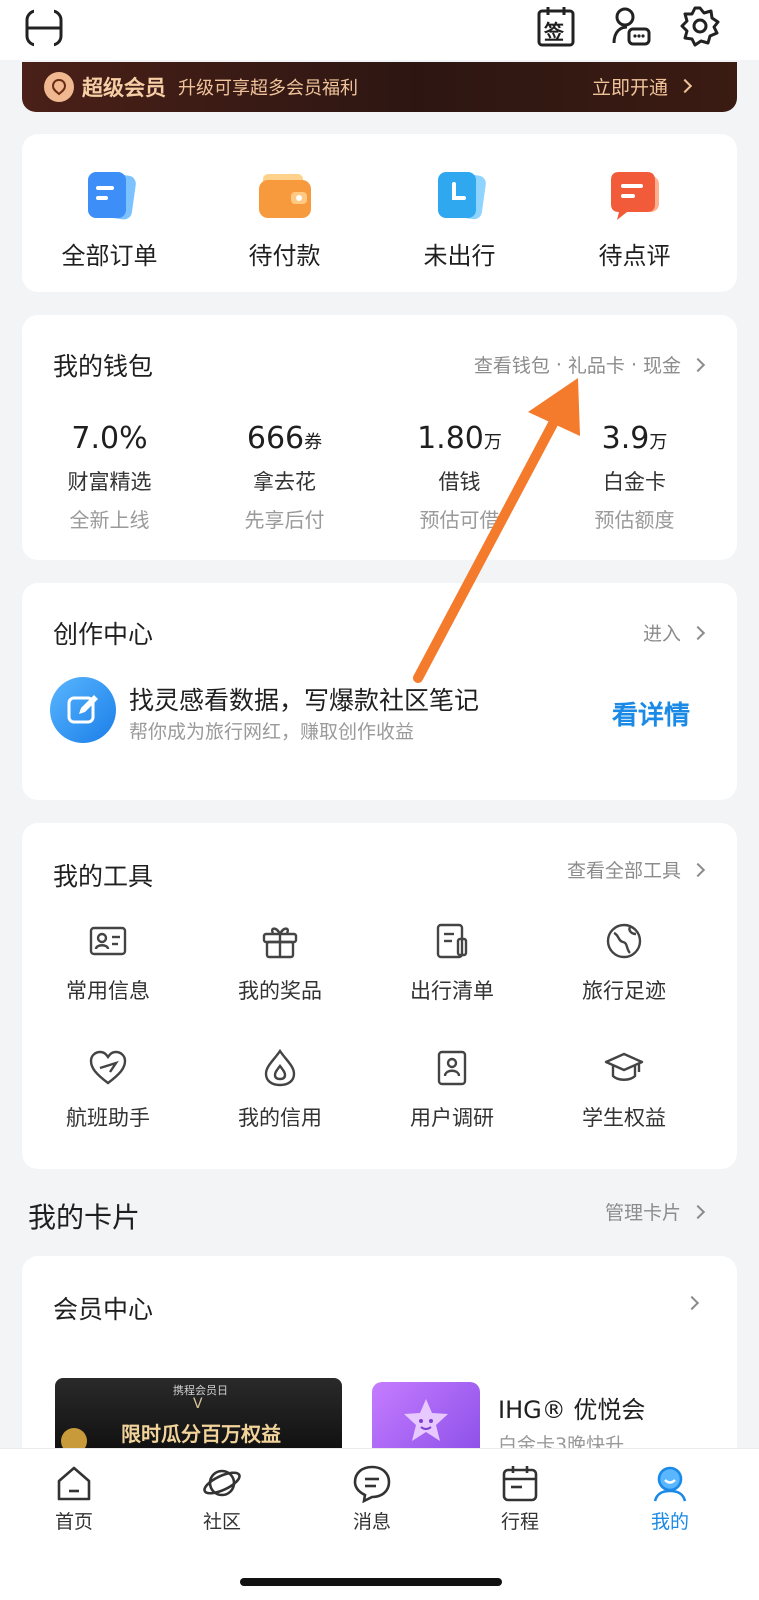 Image resolution: width=759 pixels, height=1600 pixels. I want to click on pay-later-item: 666券 拿去花 先享后付, so click(284, 477).